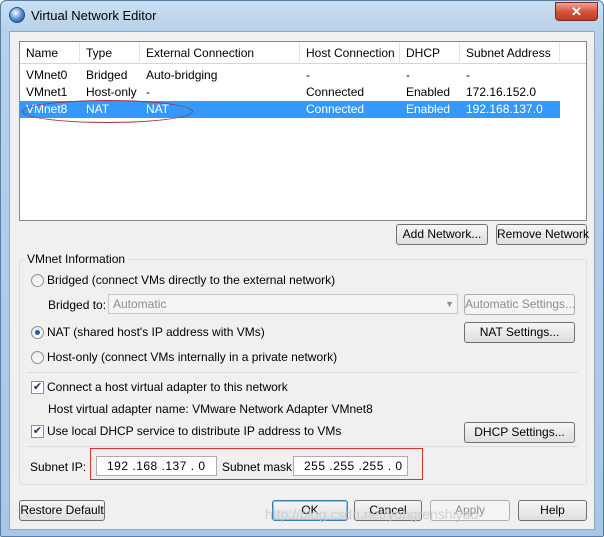  I want to click on cell-subnet: 192.168.137.0, so click(504, 109).